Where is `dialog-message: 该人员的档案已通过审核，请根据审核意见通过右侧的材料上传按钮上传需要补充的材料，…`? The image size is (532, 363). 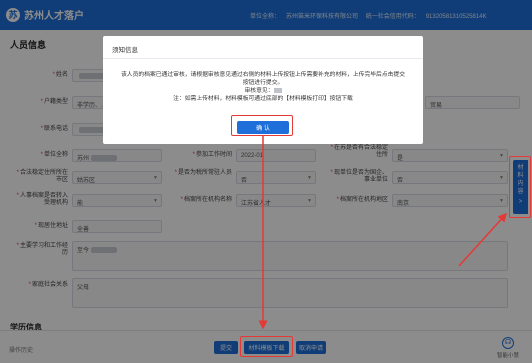 dialog-message: 该人员的档案已通过审核，请根据审核意见通过右侧的材料上传按钮上传需要补充的材料，… is located at coordinates (263, 87).